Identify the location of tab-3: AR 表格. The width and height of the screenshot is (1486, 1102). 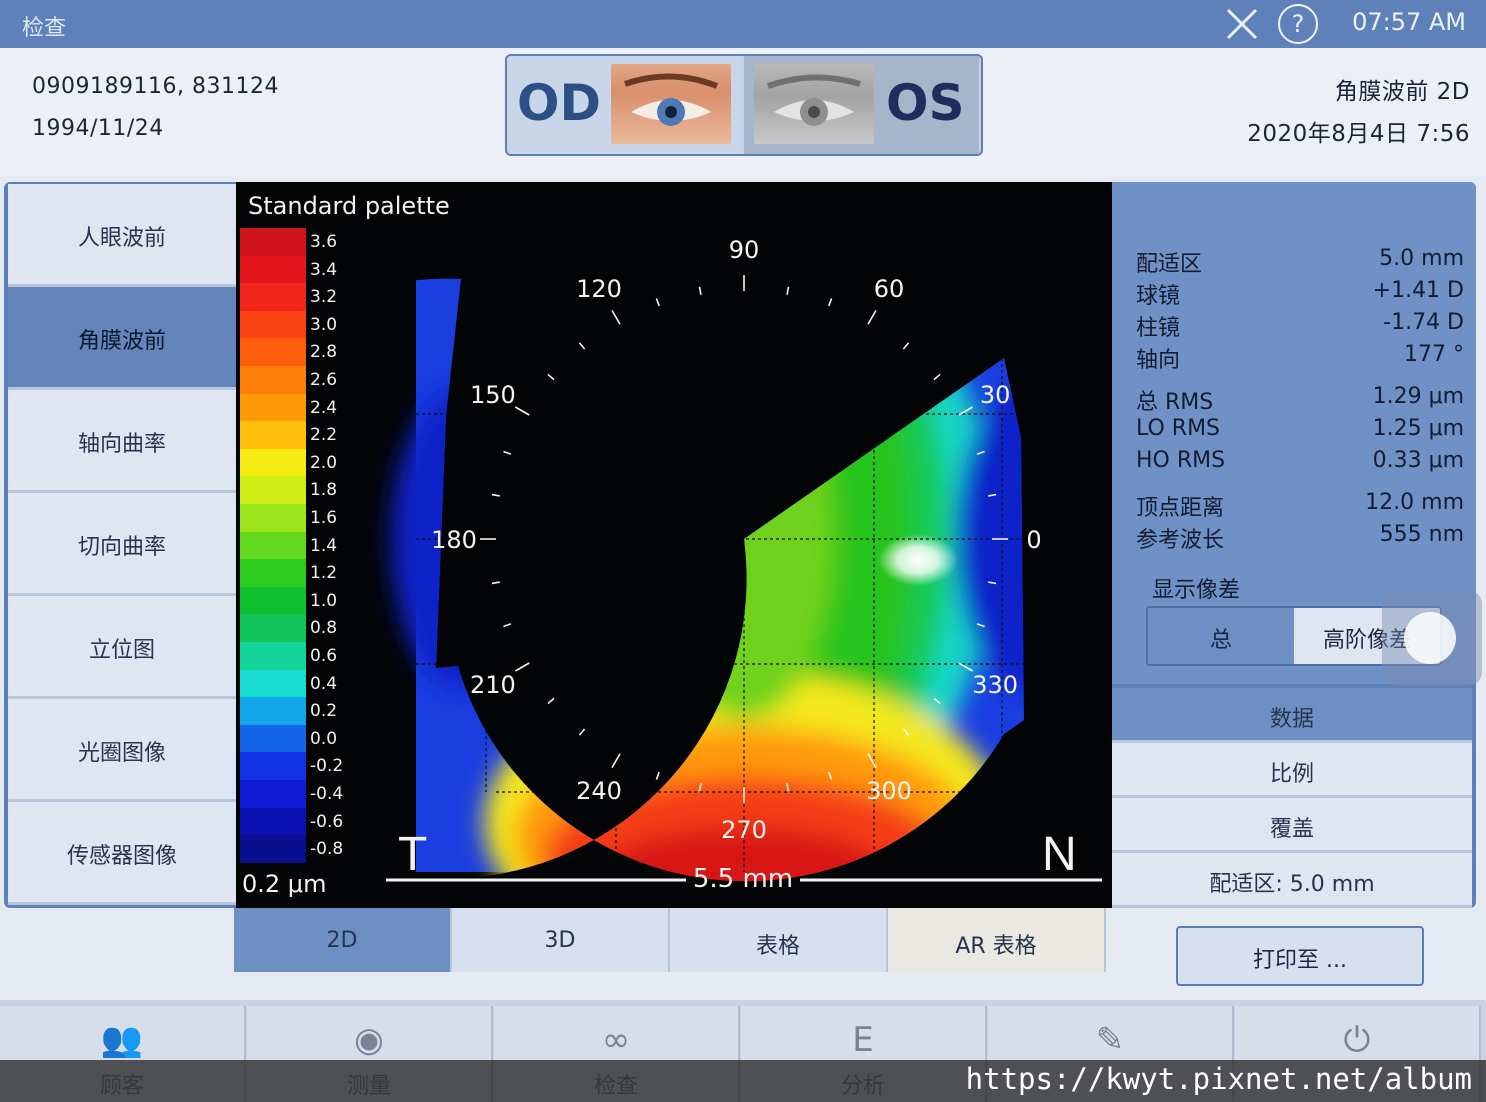
(997, 940).